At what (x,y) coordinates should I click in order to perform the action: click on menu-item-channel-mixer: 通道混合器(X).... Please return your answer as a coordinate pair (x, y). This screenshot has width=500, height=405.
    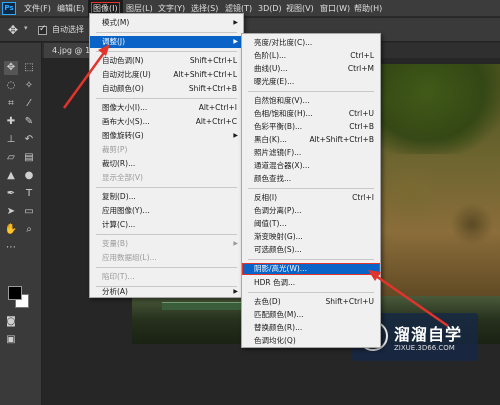
    Looking at the image, I should click on (311, 166).